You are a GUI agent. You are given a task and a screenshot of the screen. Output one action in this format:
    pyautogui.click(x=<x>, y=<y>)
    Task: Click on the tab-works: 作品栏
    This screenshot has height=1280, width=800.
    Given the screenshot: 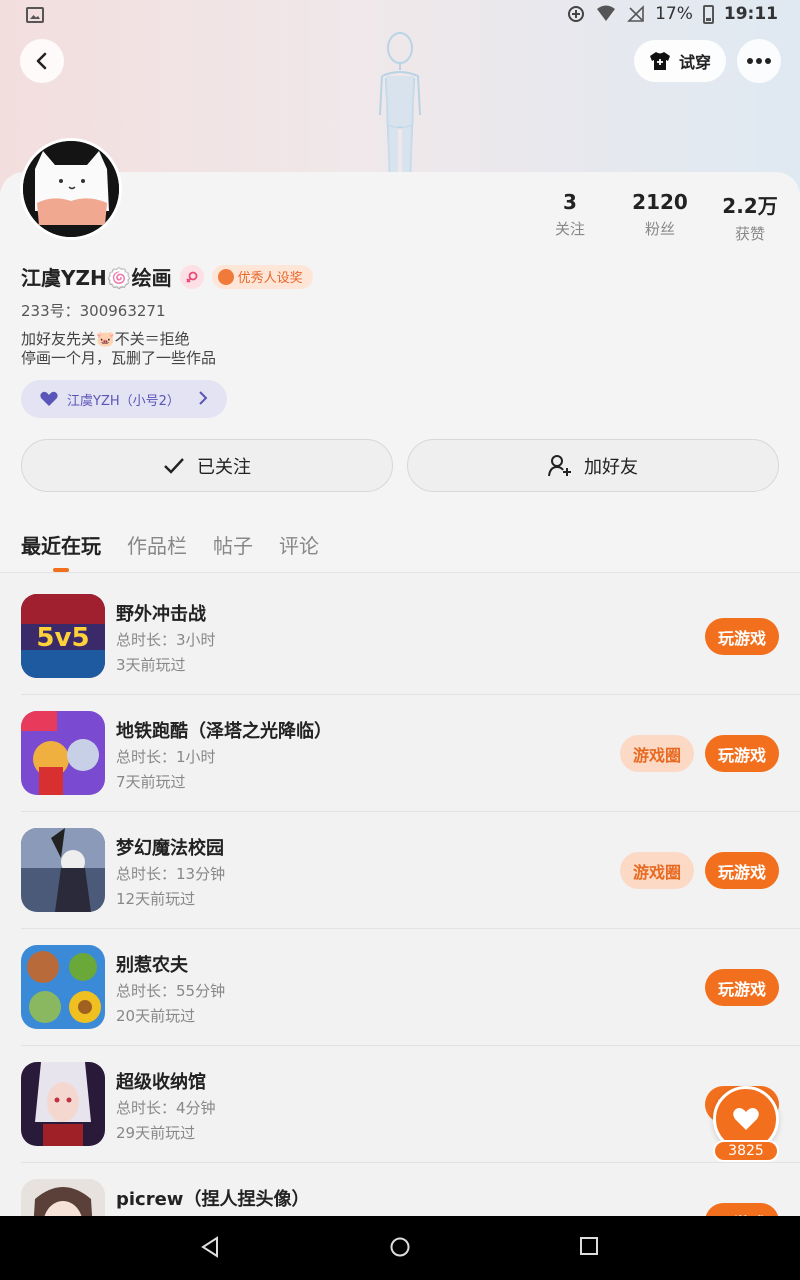 What is the action you would take?
    pyautogui.click(x=157, y=544)
    